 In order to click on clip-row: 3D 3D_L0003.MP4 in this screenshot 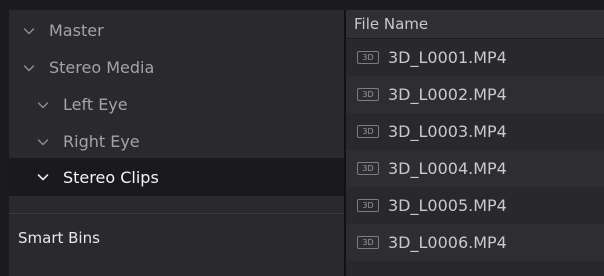, I will do `click(475, 131)`.